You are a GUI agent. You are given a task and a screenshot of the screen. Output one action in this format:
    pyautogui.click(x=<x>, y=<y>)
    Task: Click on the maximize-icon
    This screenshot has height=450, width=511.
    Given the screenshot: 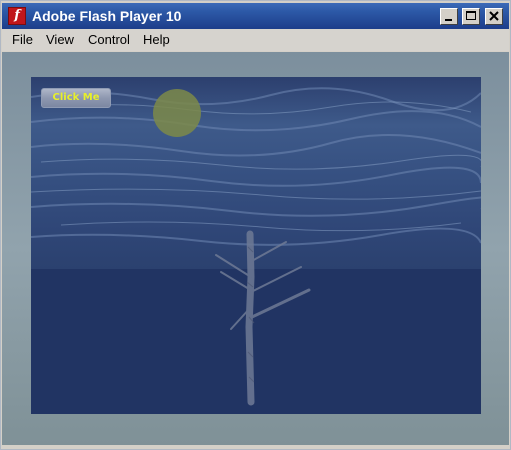 What is the action you would take?
    pyautogui.click(x=471, y=15)
    